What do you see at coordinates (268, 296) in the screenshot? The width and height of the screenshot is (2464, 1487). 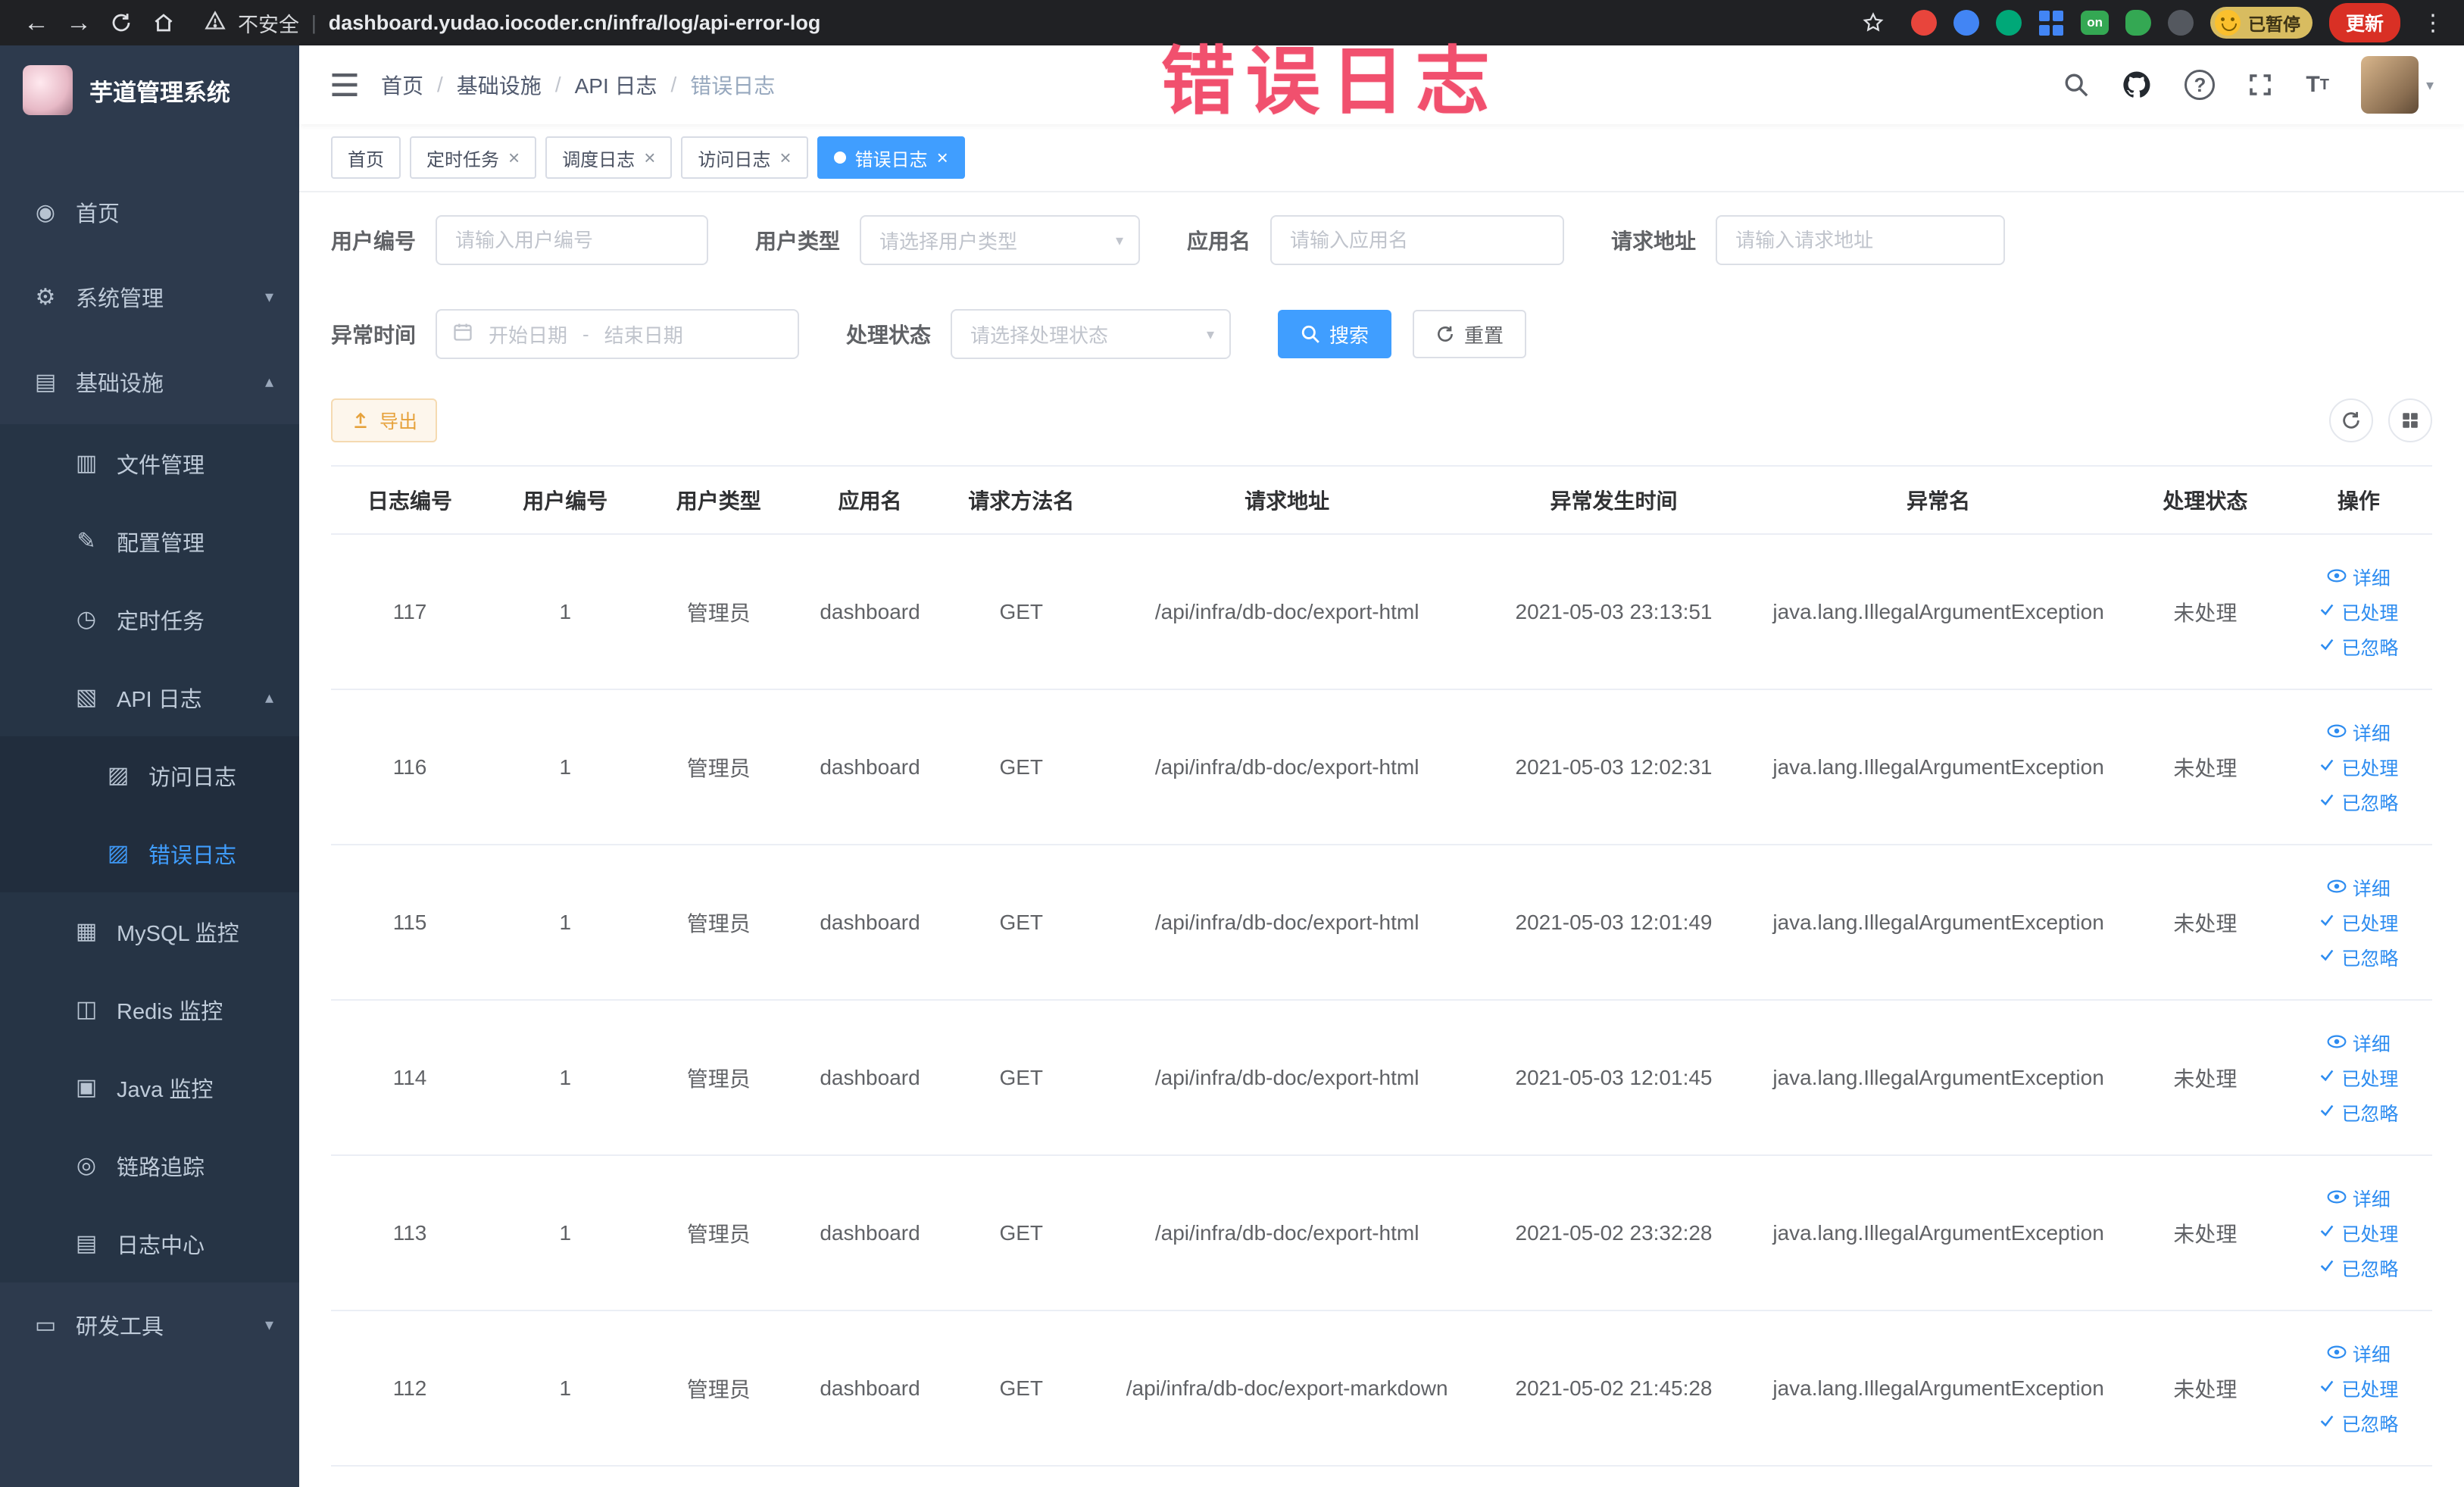 I see `chevron-down-icon: ▾` at bounding box center [268, 296].